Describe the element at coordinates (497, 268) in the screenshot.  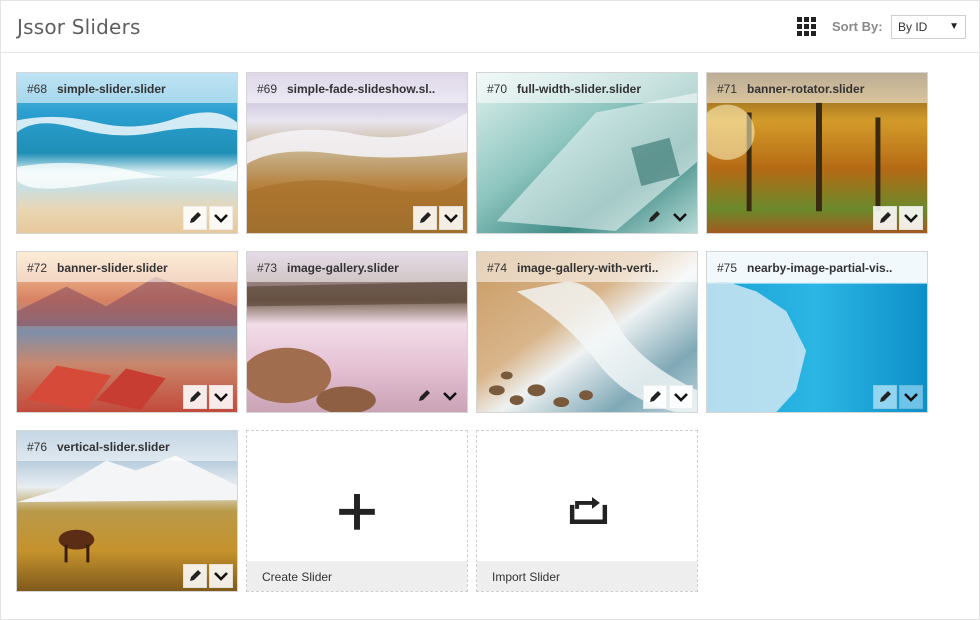
I see `slider-id: #74` at that location.